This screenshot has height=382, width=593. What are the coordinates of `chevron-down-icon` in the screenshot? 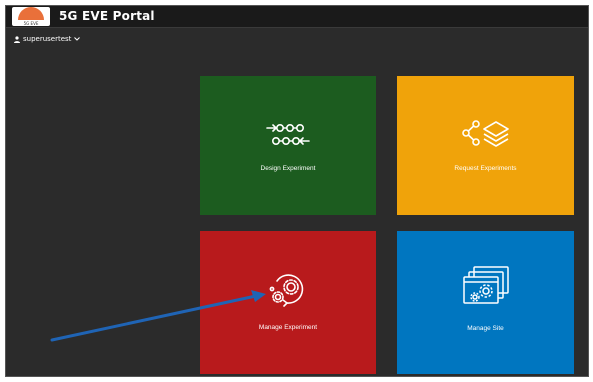 It's located at (77, 39).